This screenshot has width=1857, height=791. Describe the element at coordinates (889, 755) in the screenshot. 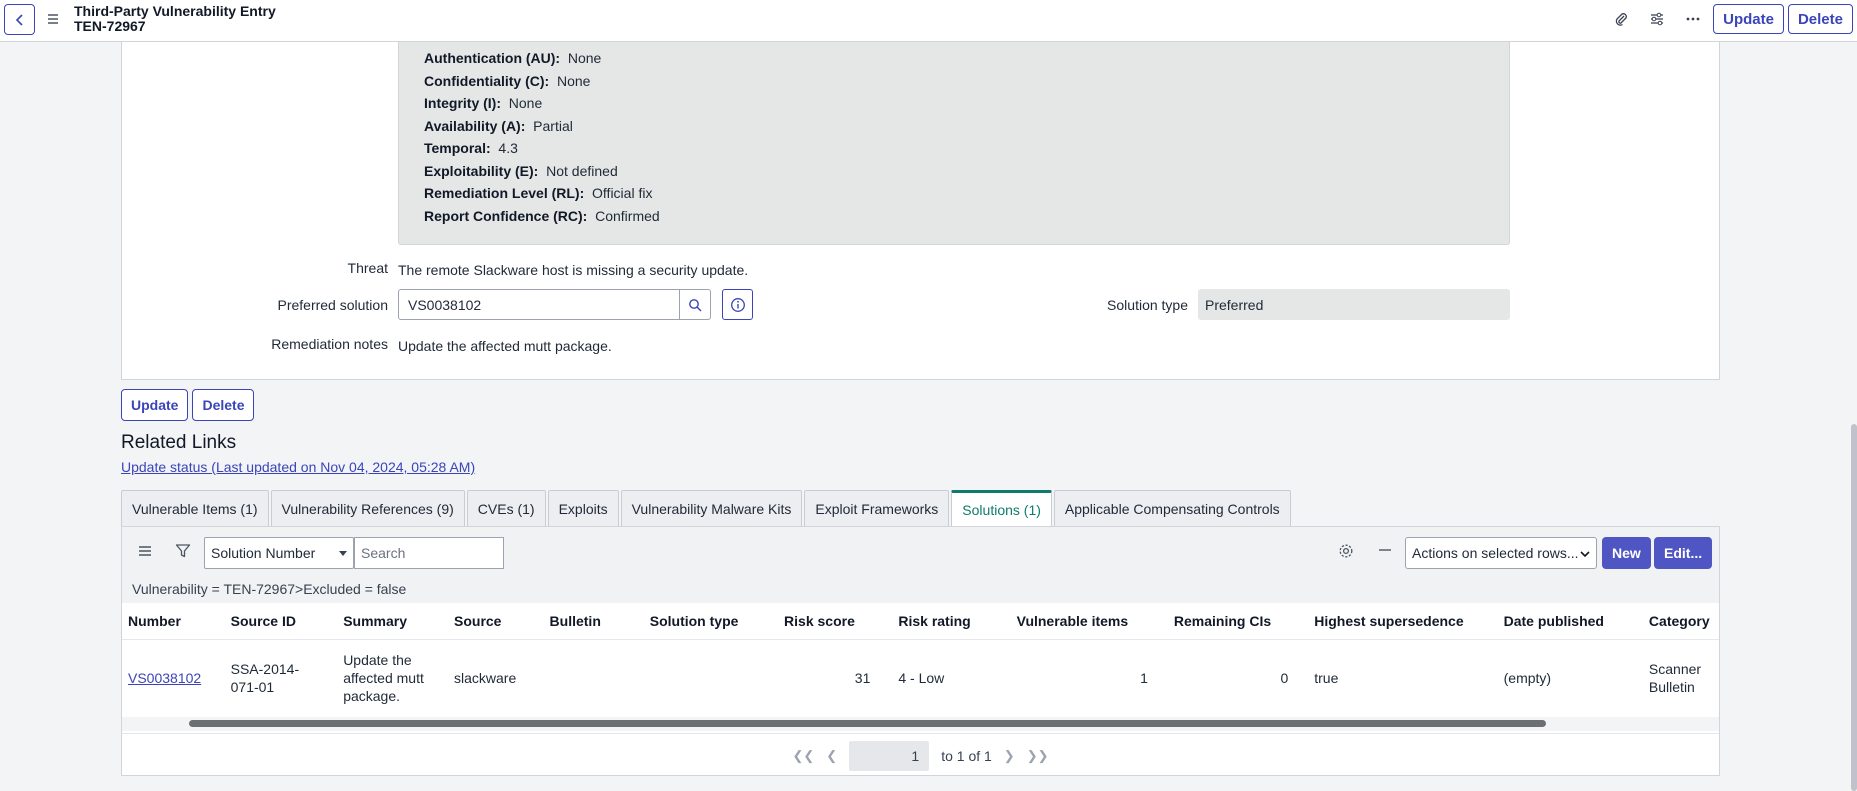

I see `page-input: 1` at that location.